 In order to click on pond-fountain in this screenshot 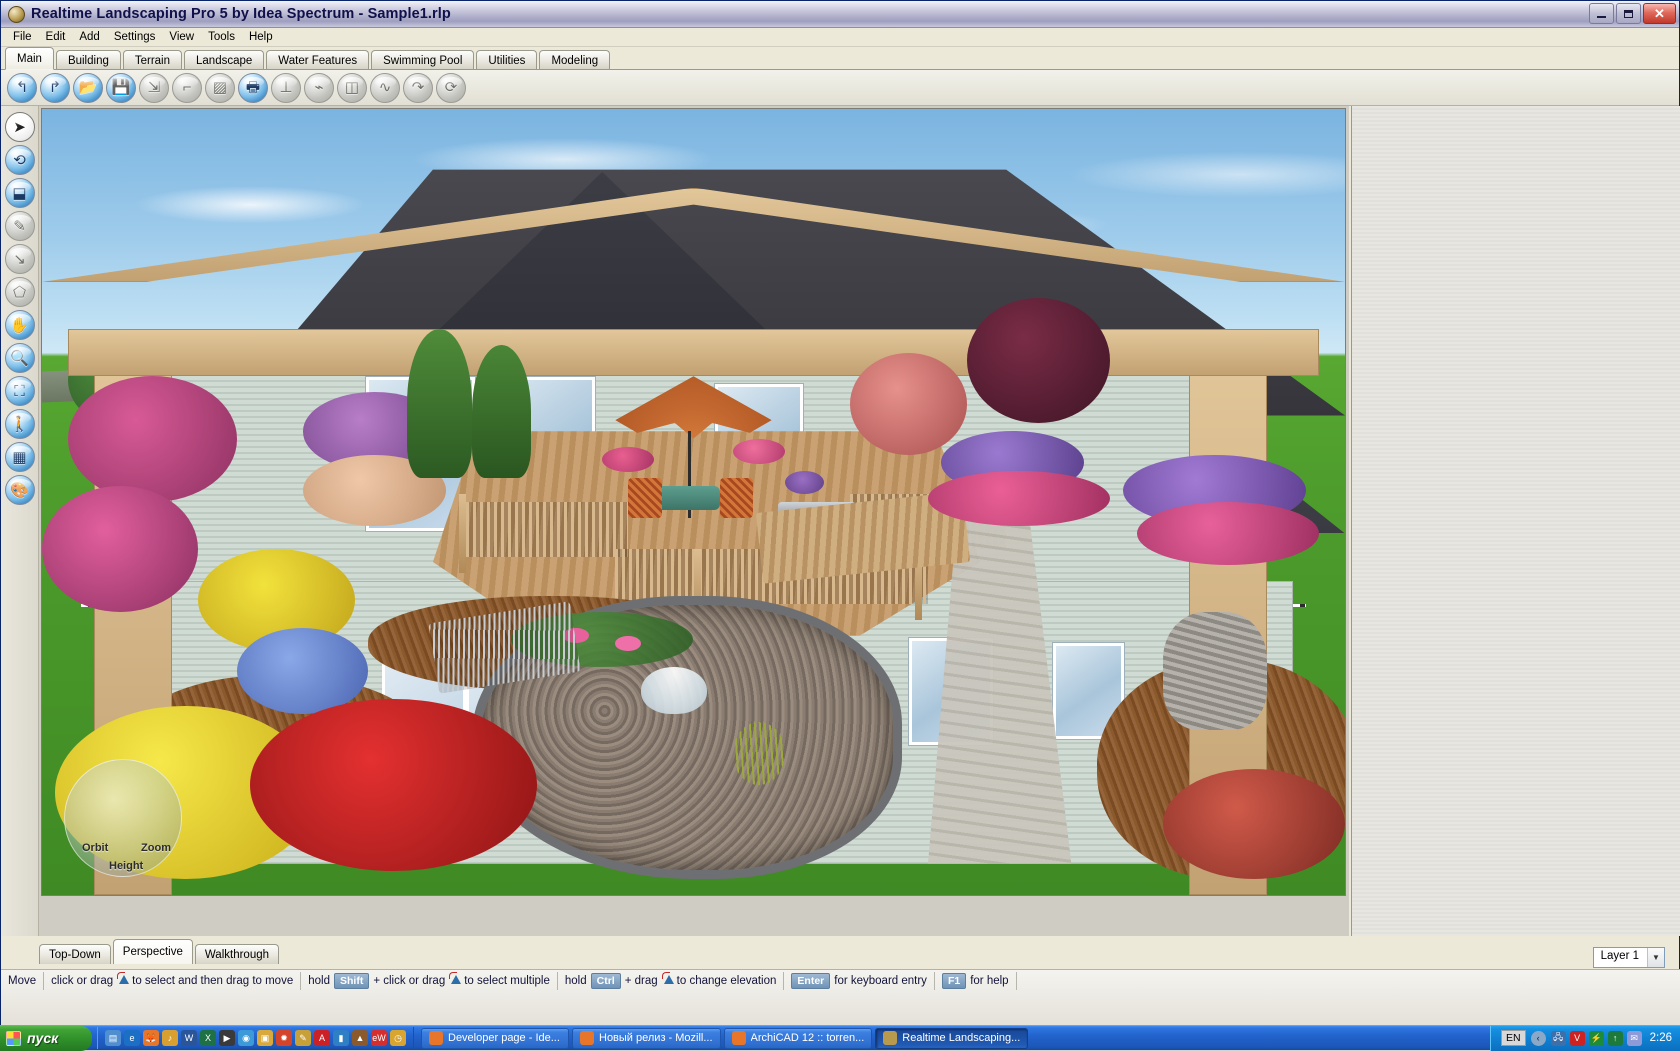, I will do `click(674, 691)`.